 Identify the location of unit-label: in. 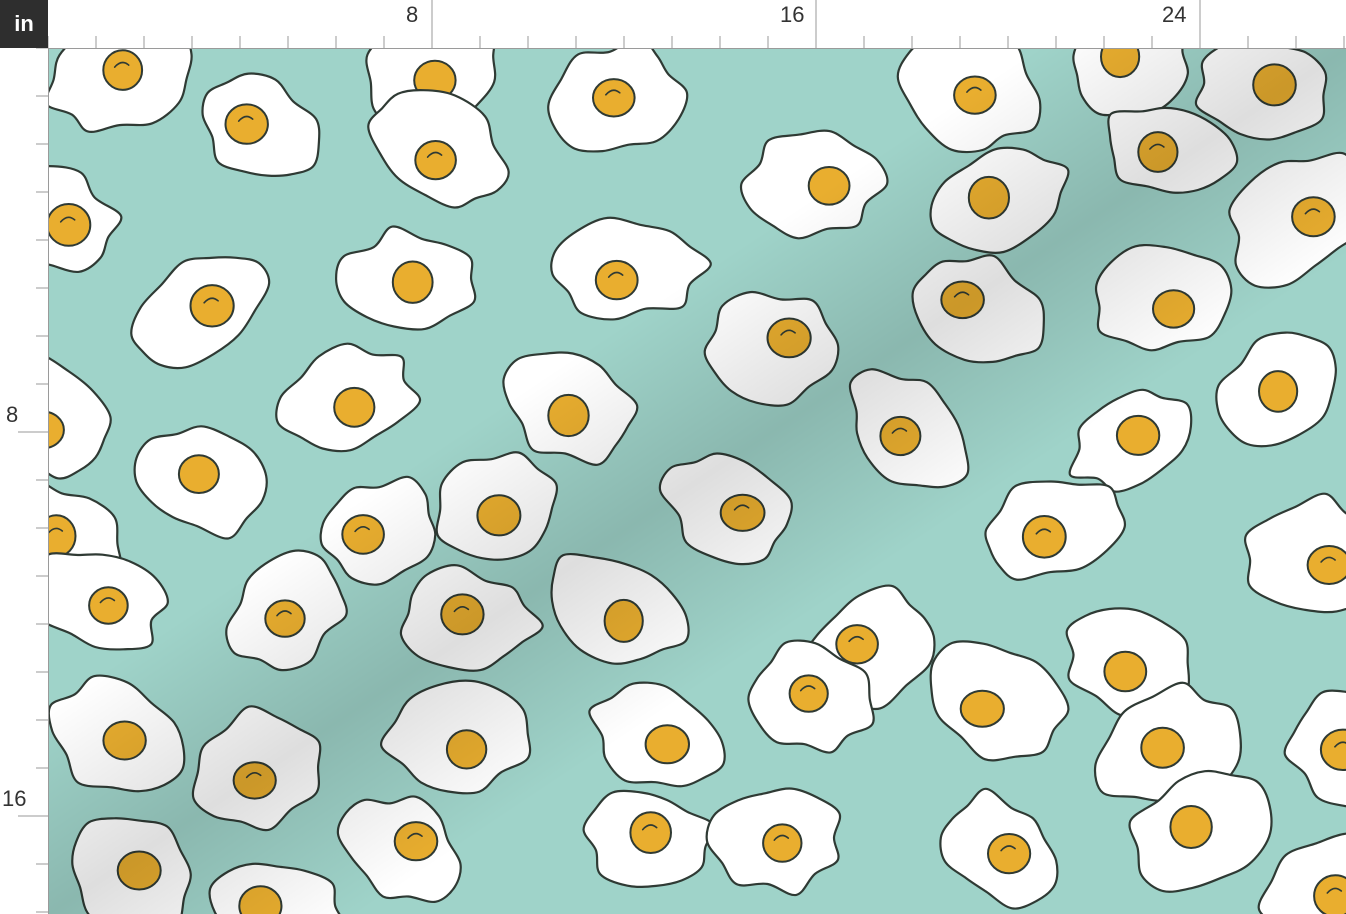
(24, 23).